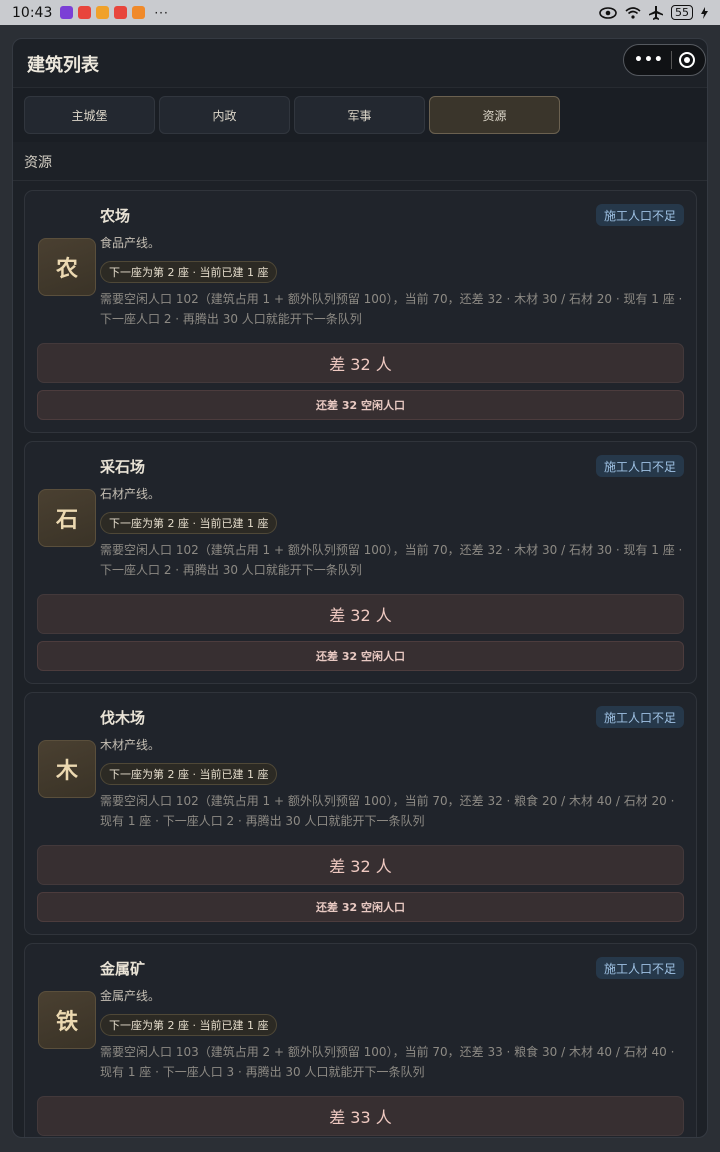 The width and height of the screenshot is (720, 1152). What do you see at coordinates (671, 60) in the screenshot?
I see `capsule-divider` at bounding box center [671, 60].